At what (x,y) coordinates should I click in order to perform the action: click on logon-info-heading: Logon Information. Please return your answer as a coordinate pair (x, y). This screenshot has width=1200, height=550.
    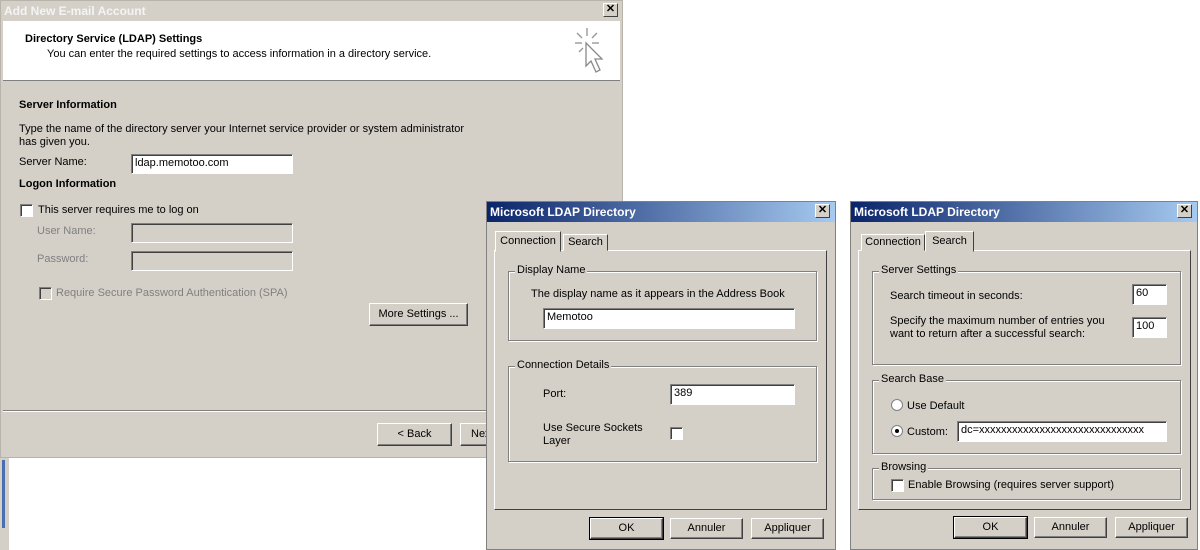
    Looking at the image, I should click on (68, 184).